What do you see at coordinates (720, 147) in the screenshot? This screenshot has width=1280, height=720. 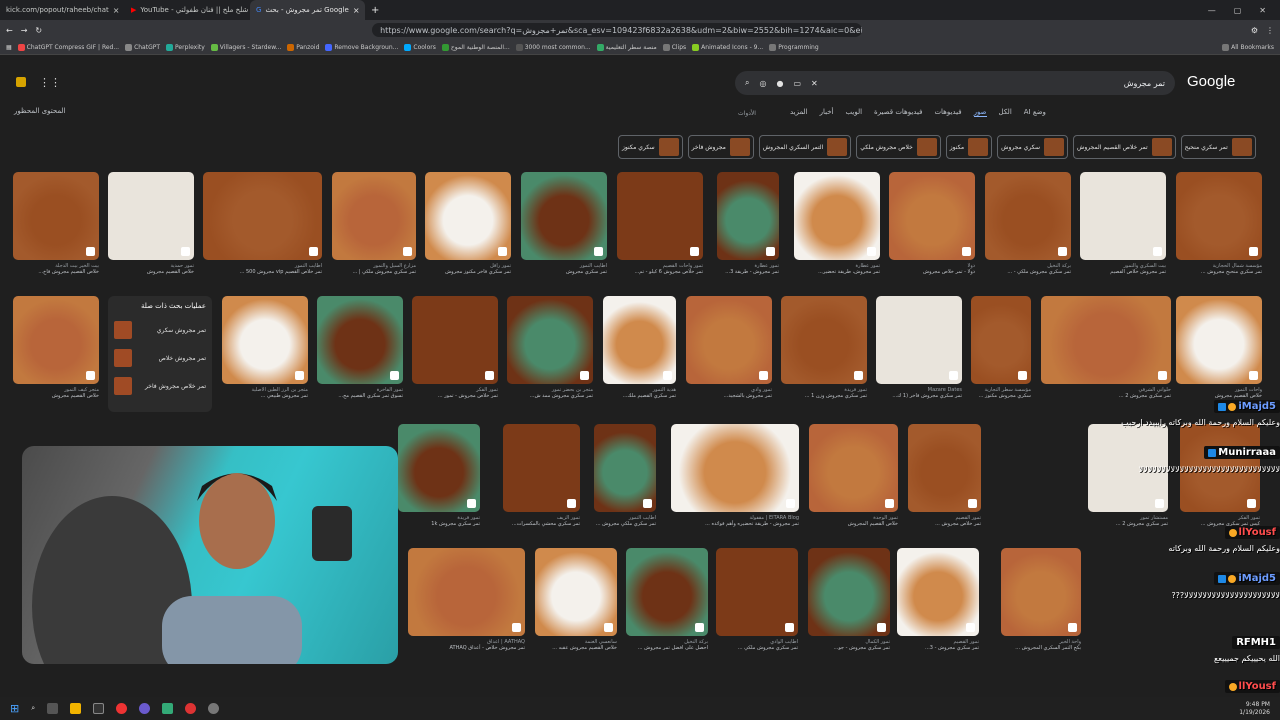 I see `refine-chip: مجروش فاخر` at bounding box center [720, 147].